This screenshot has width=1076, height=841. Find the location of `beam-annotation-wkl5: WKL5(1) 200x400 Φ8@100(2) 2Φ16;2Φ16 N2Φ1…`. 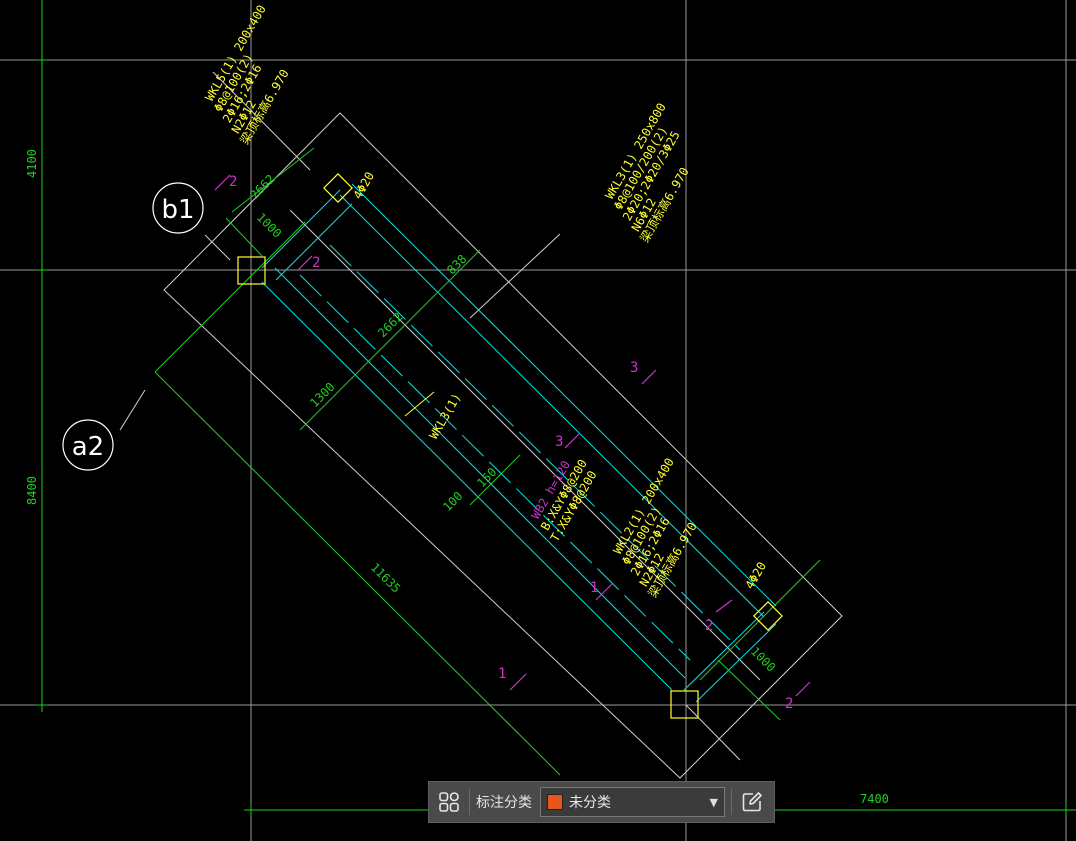

beam-annotation-wkl5: WKL5(1) 200x400 Φ8@100(2) 2Φ16;2Φ16 N2Φ1… is located at coordinates (246, 75).